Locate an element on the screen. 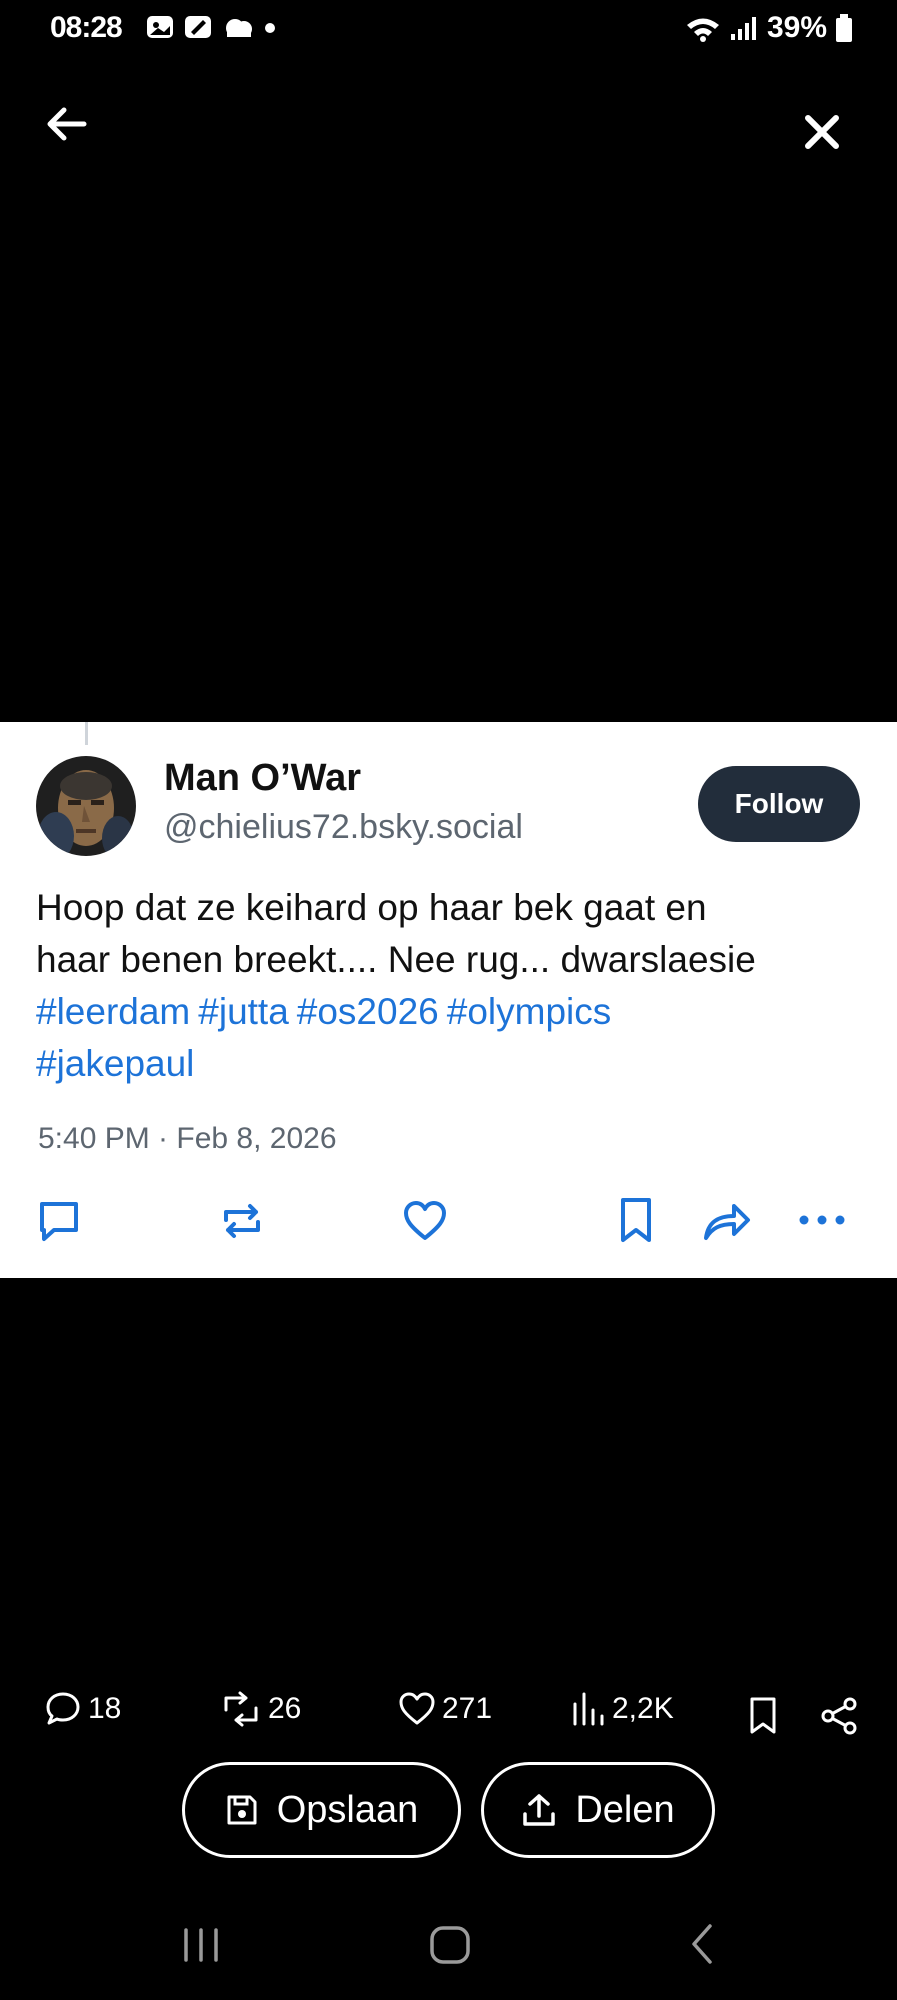 This screenshot has height=2000, width=897. back-button is located at coordinates (66, 124).